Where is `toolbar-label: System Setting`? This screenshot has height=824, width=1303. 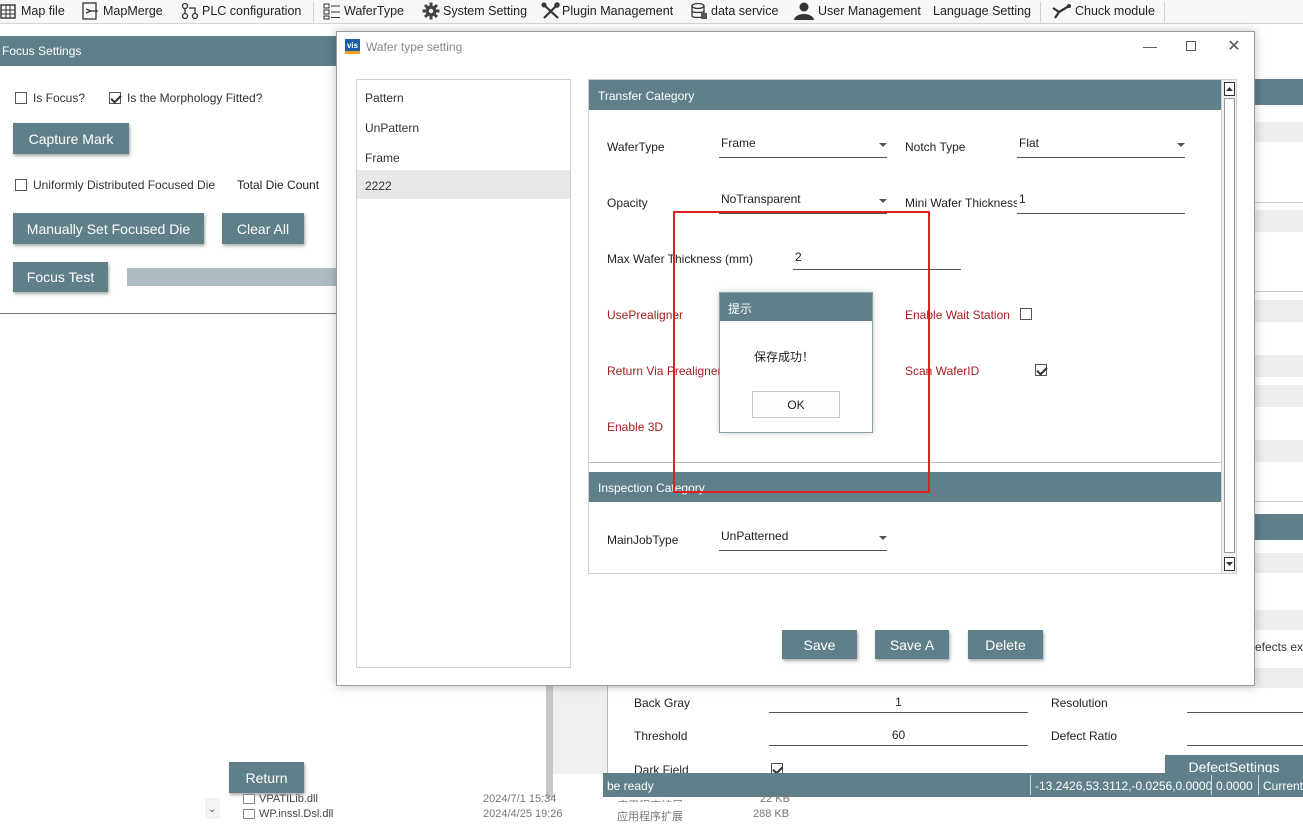 toolbar-label: System Setting is located at coordinates (485, 11).